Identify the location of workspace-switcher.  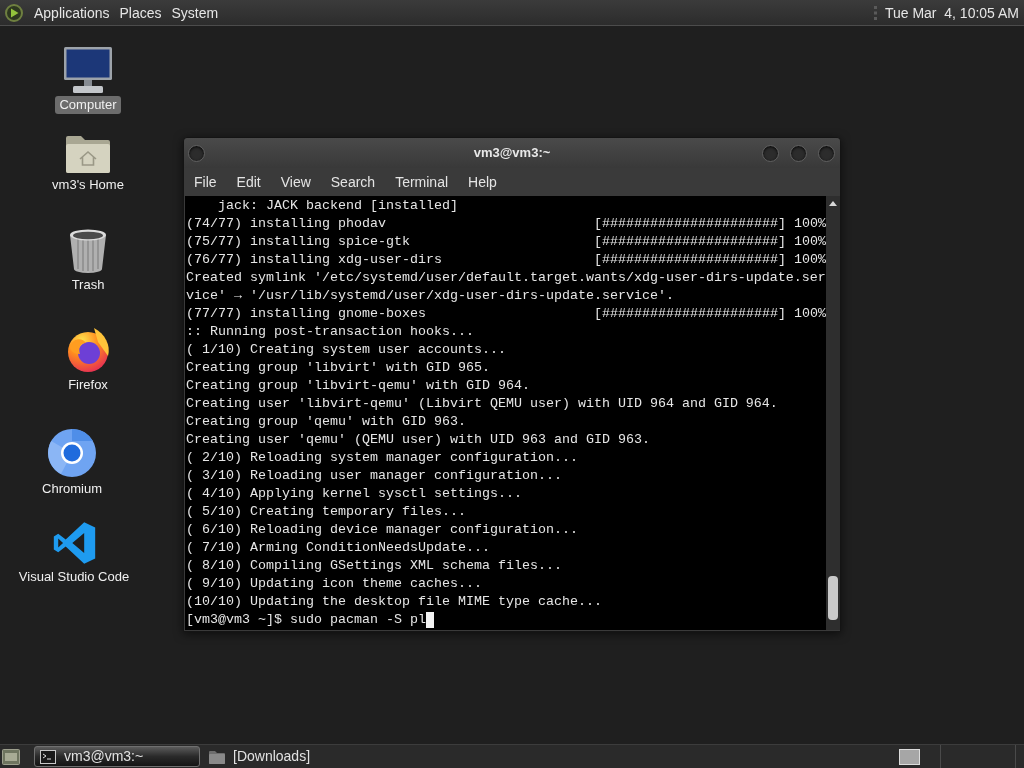
(909, 756).